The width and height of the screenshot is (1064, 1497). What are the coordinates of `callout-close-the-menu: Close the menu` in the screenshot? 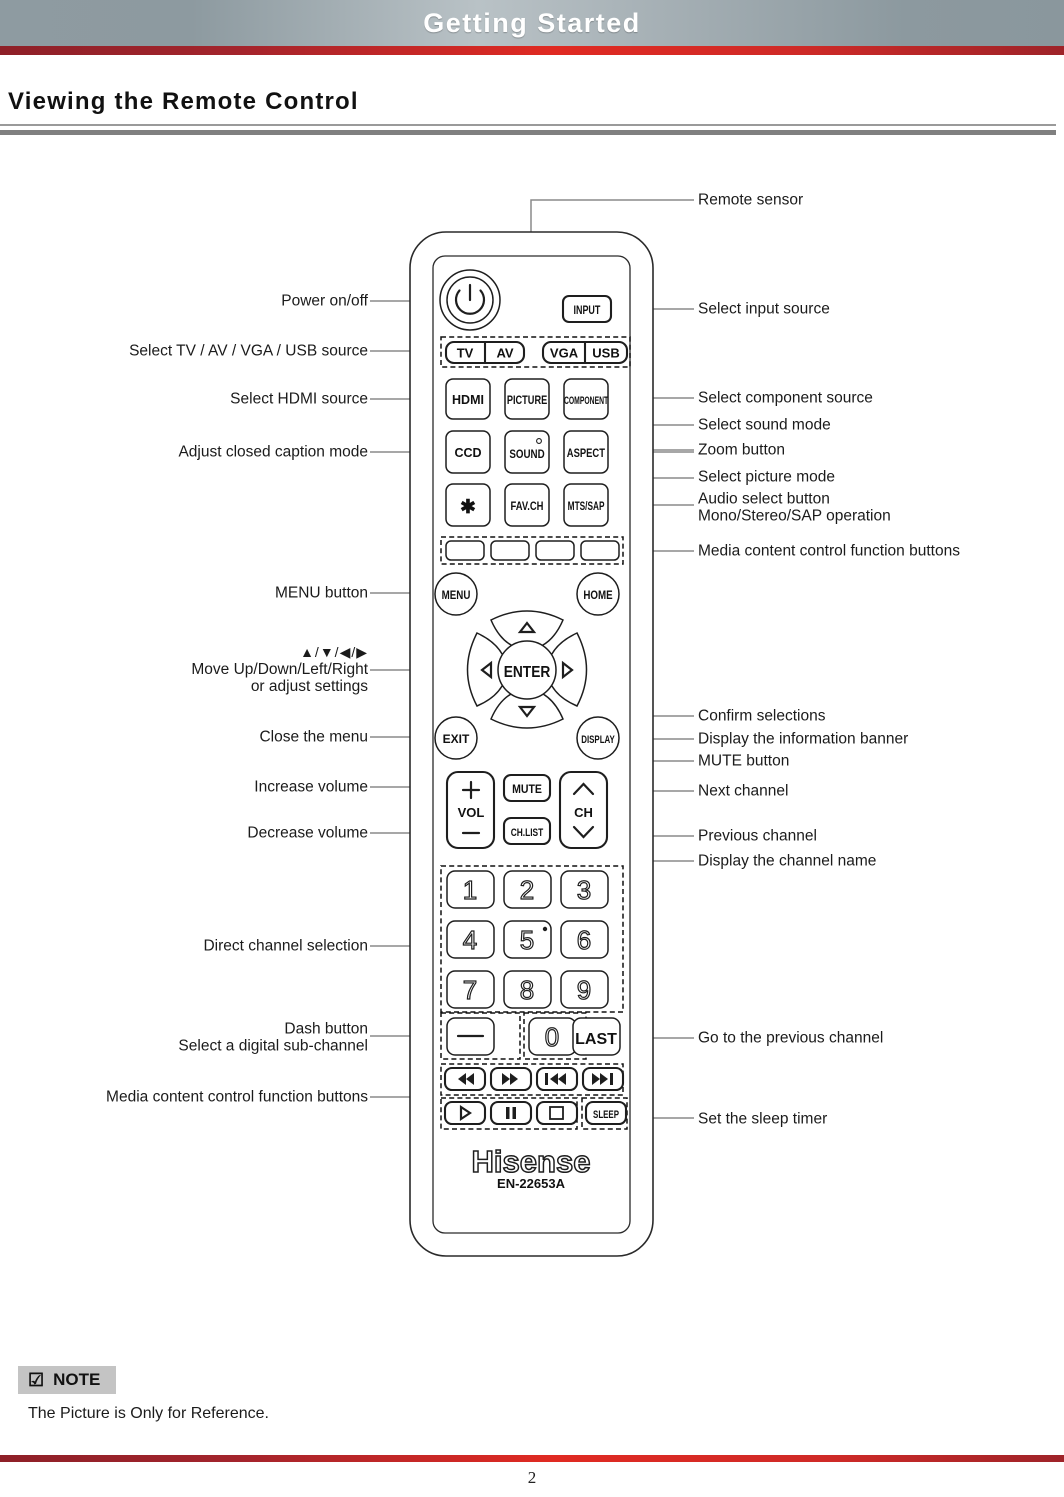 It's located at (313, 737).